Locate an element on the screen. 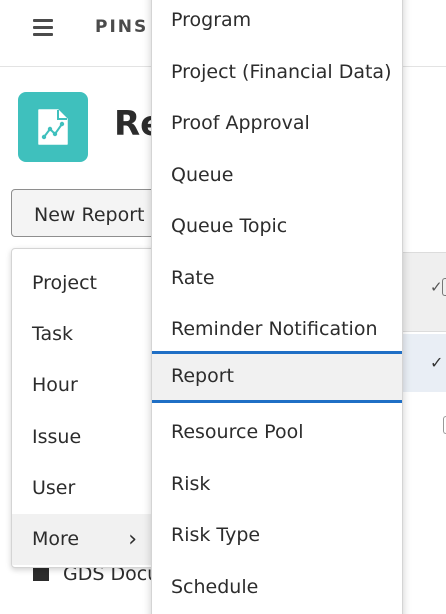  select-all-checkbox is located at coordinates (444, 287).